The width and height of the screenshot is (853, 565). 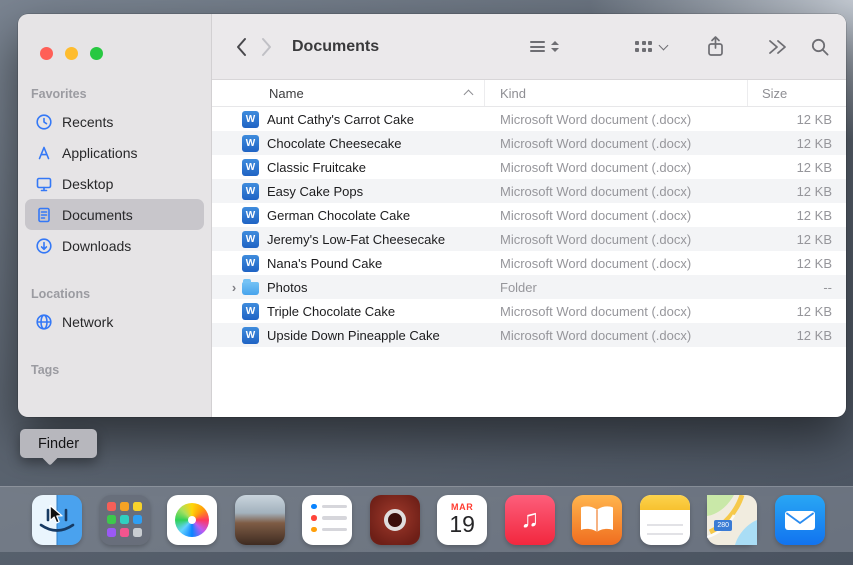 I want to click on zoom-button, so click(x=96, y=53).